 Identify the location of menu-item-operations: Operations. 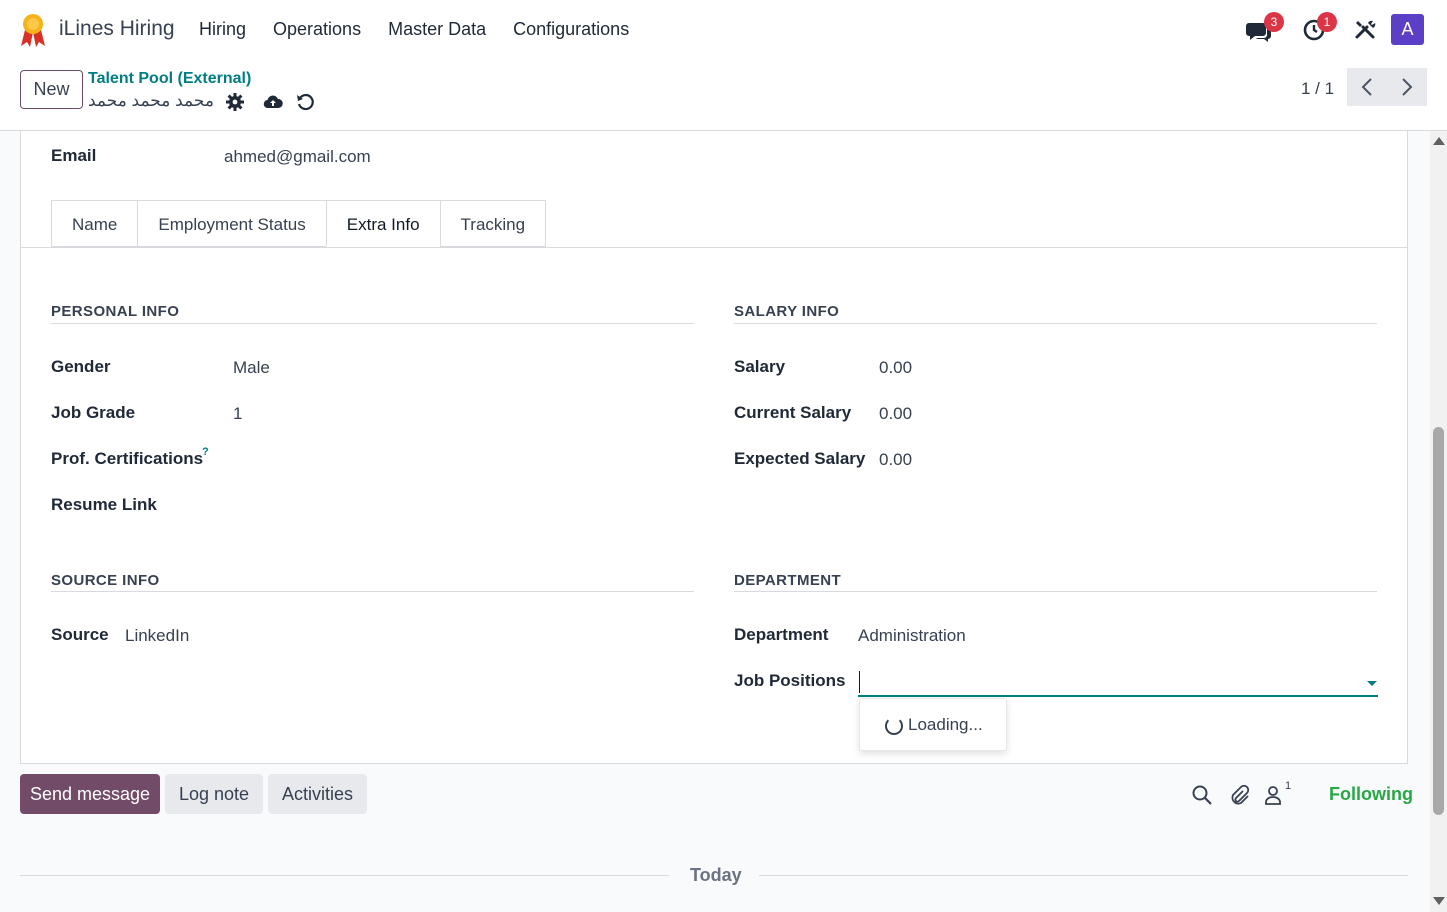
(317, 29).